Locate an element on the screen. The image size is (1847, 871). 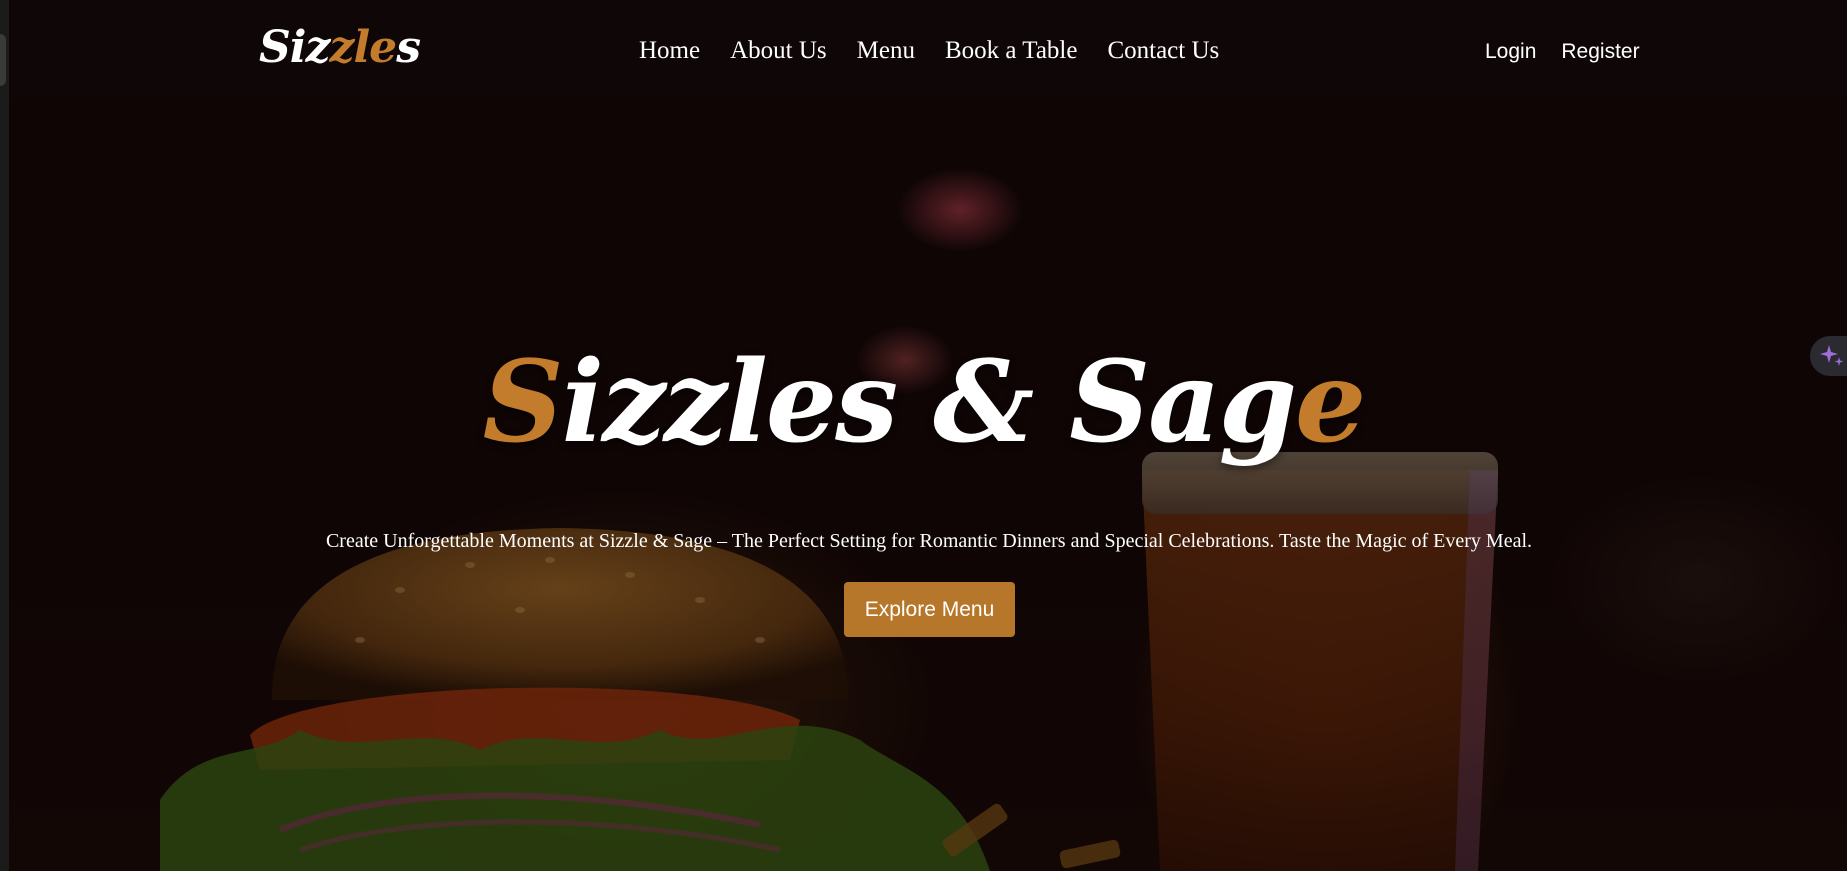
hero-title-last-letter: e is located at coordinates (1330, 402).